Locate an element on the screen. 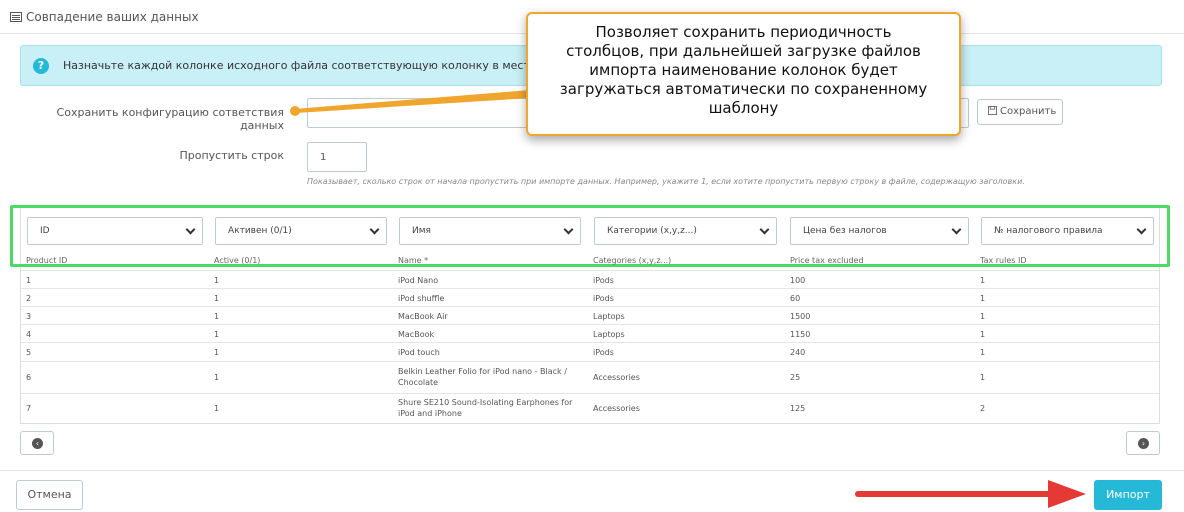  save-config-label: Сохранить is located at coordinates (1028, 111).